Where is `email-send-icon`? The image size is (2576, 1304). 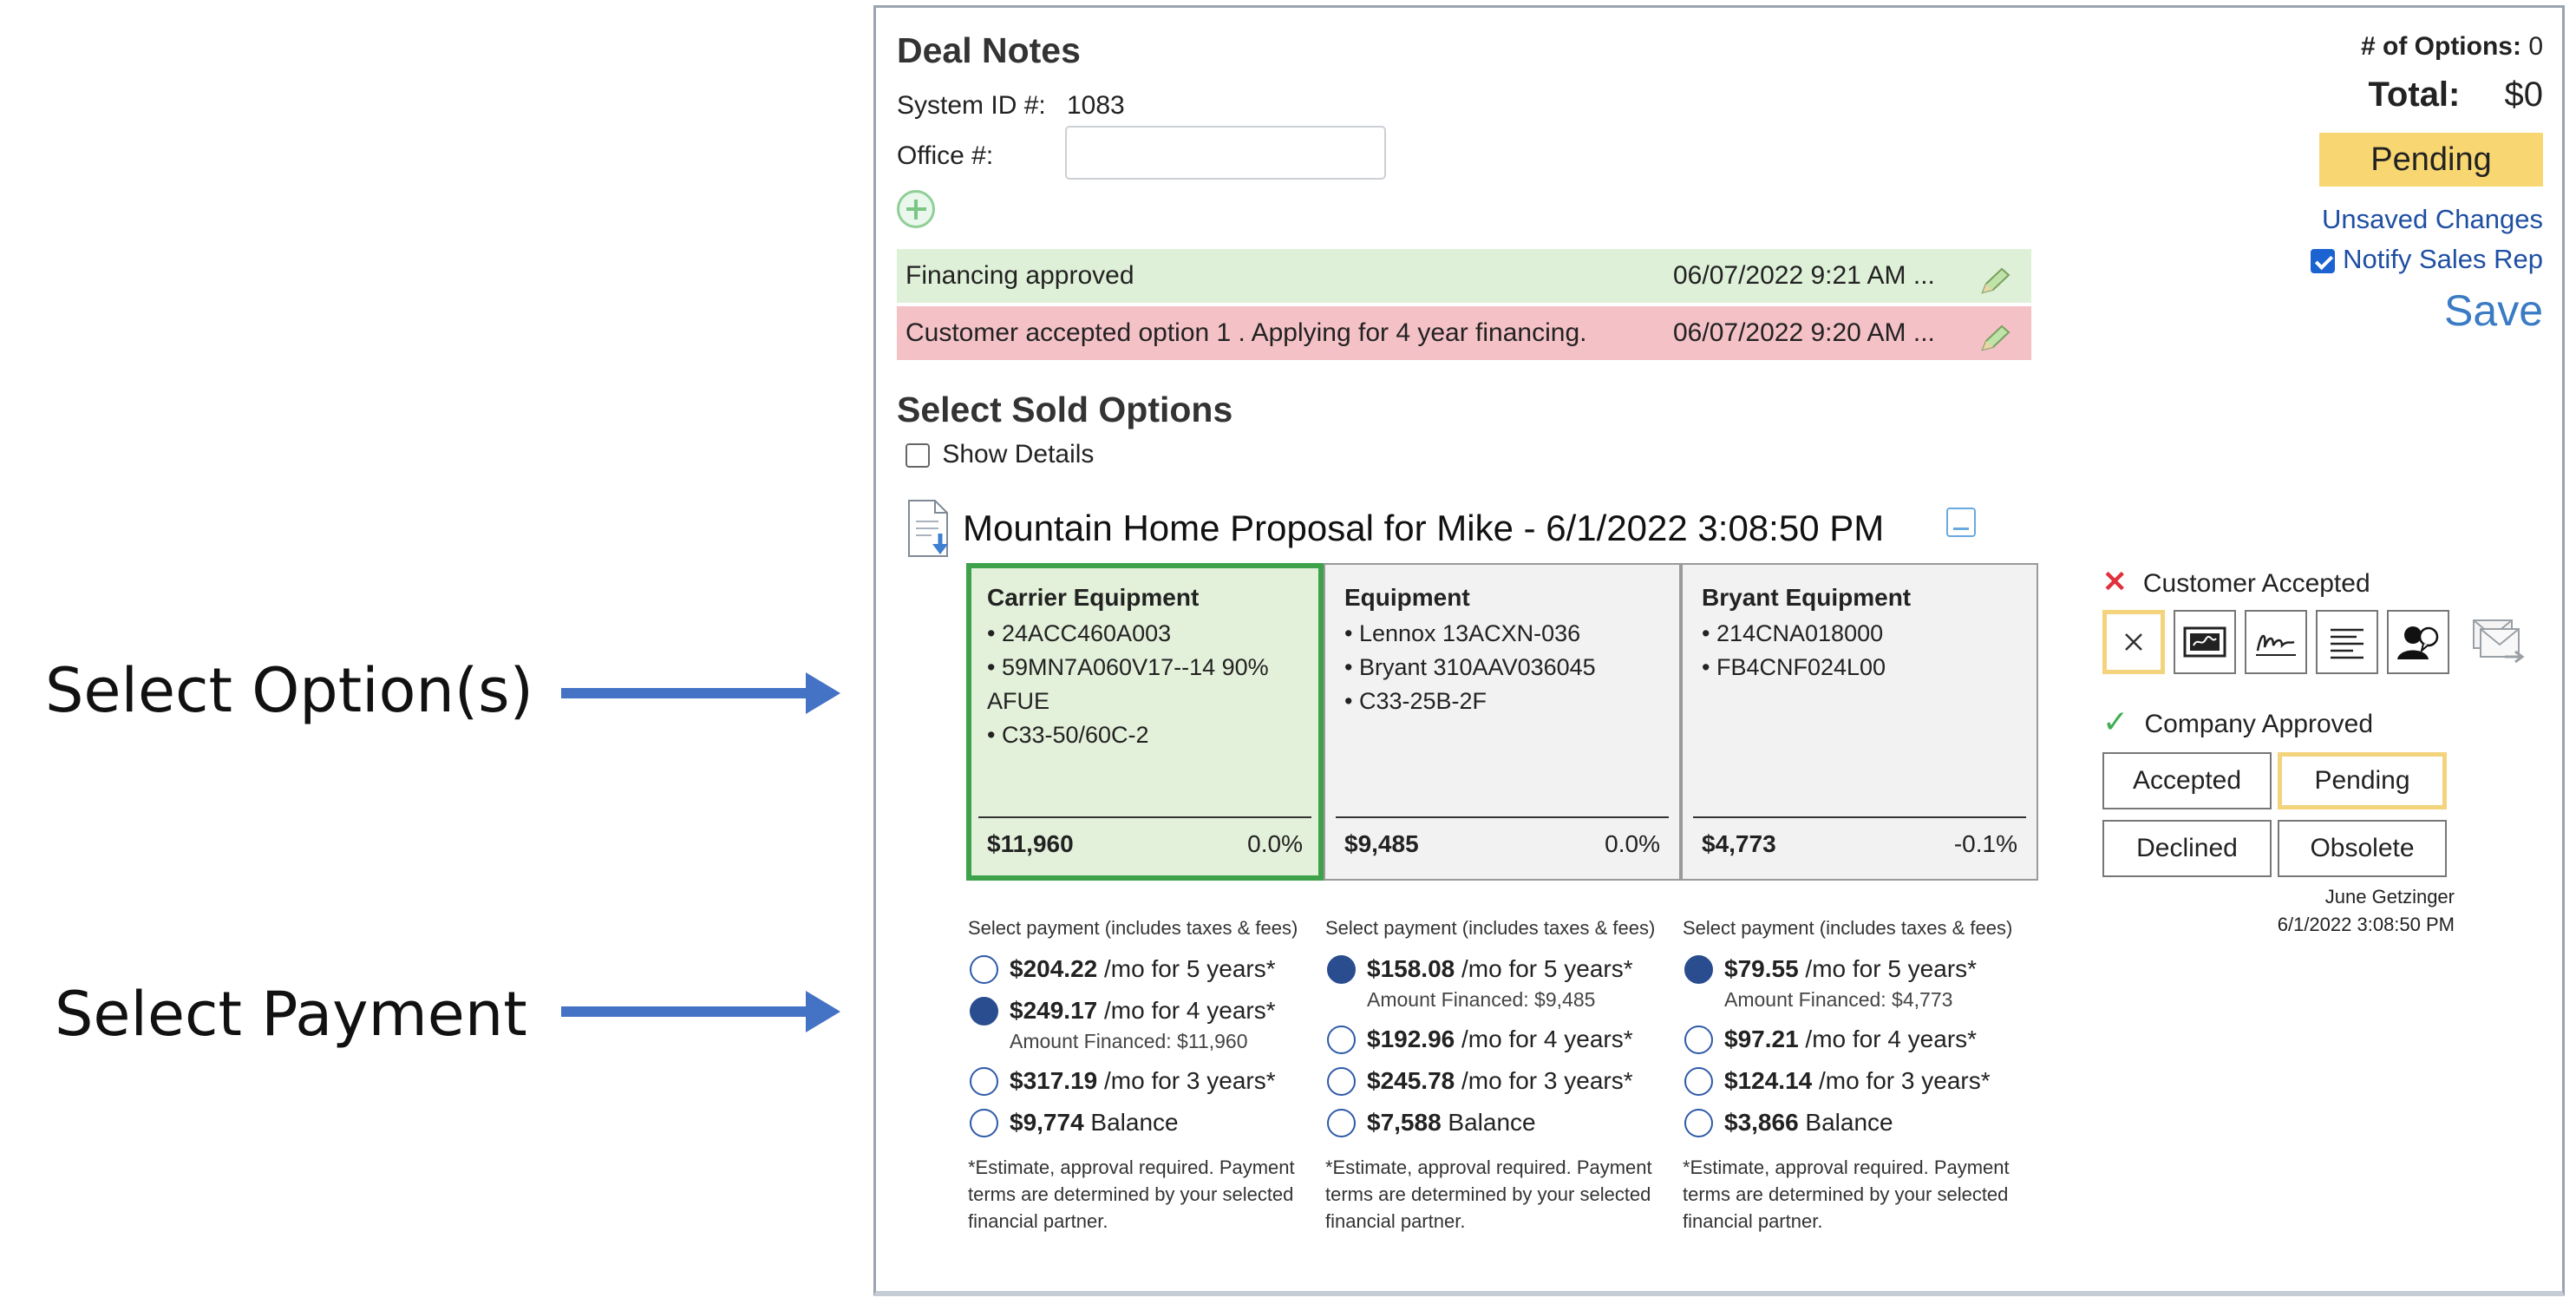 email-send-icon is located at coordinates (2498, 644).